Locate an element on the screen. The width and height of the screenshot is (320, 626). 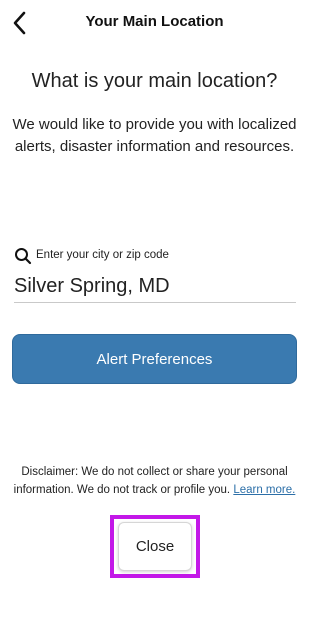
header-bar: Your Main Location is located at coordinates (154, 23).